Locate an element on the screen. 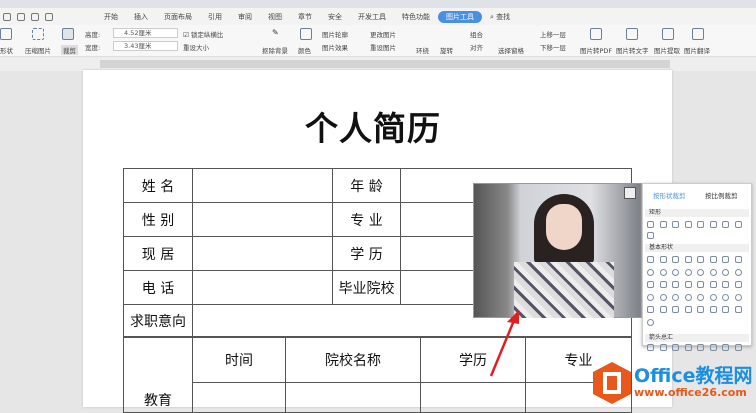 The height and width of the screenshot is (413, 756). extract-button: 图片提取 is located at coordinates (667, 50).